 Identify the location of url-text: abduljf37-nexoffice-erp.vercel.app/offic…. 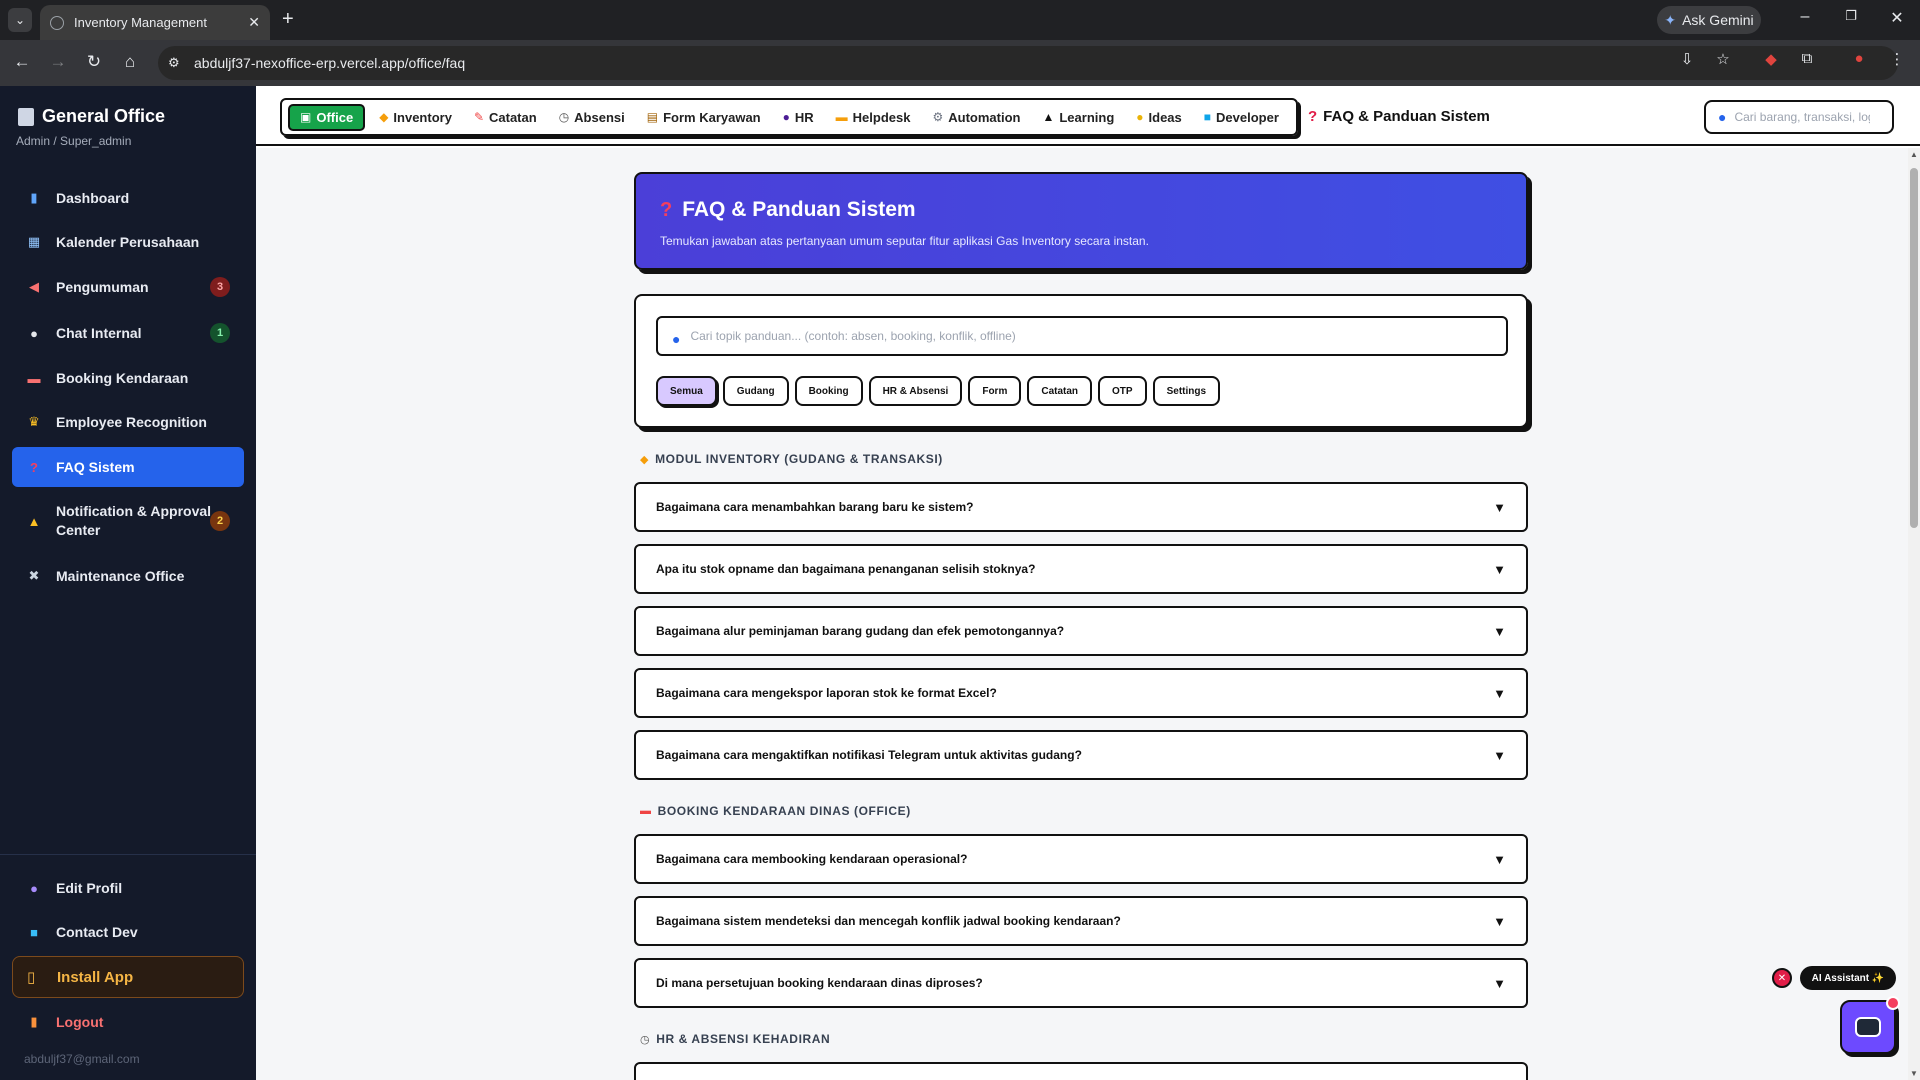
(329, 63).